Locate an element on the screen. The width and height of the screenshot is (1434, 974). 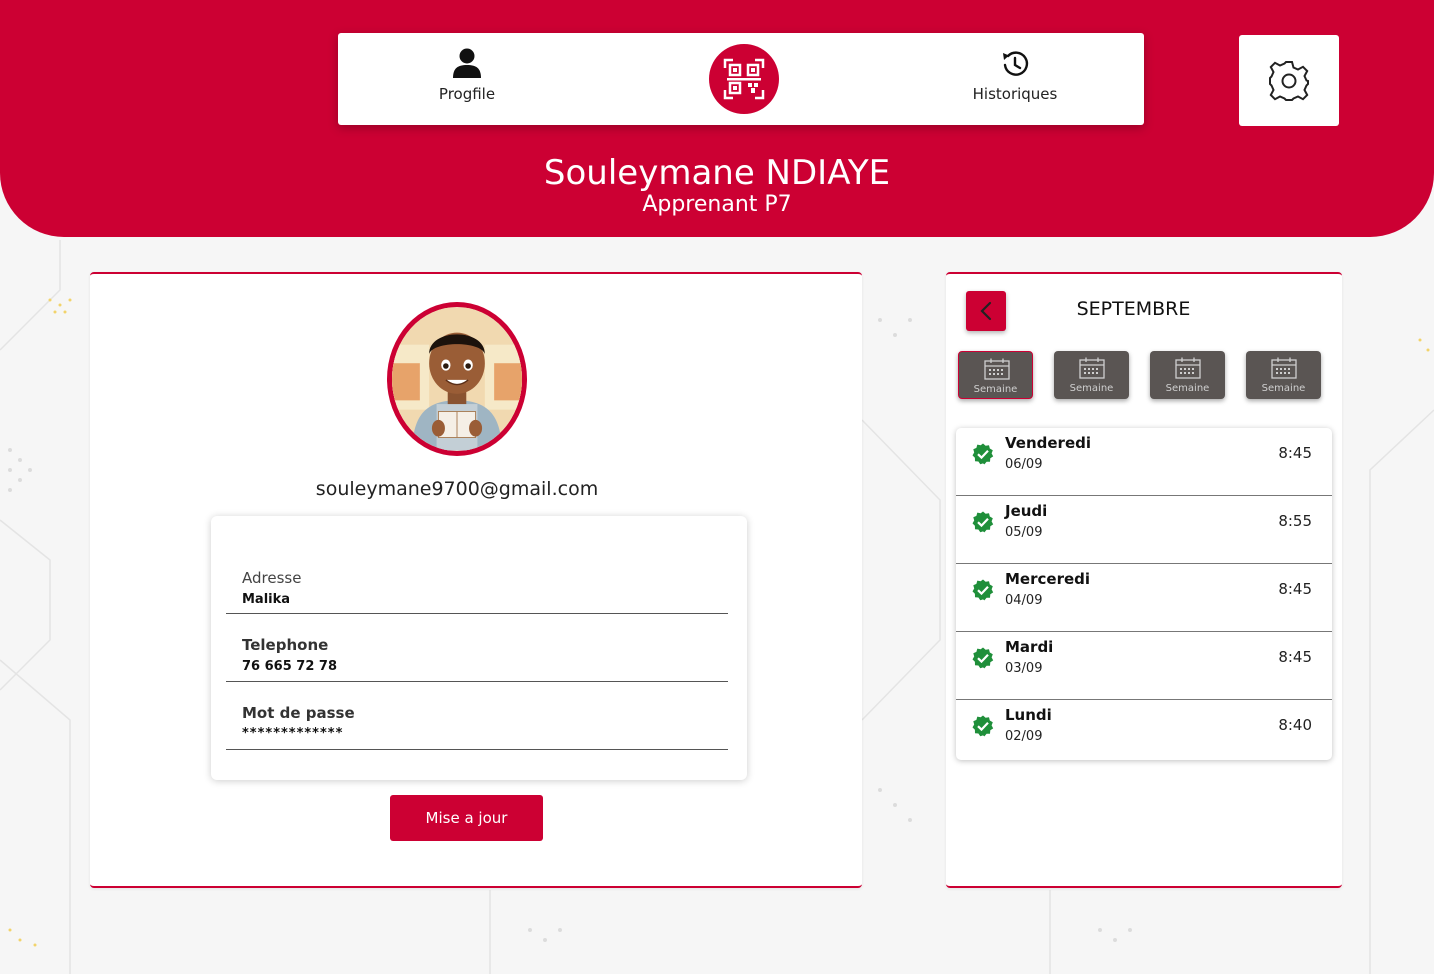
nav-history: Historiques is located at coordinates (1015, 75).